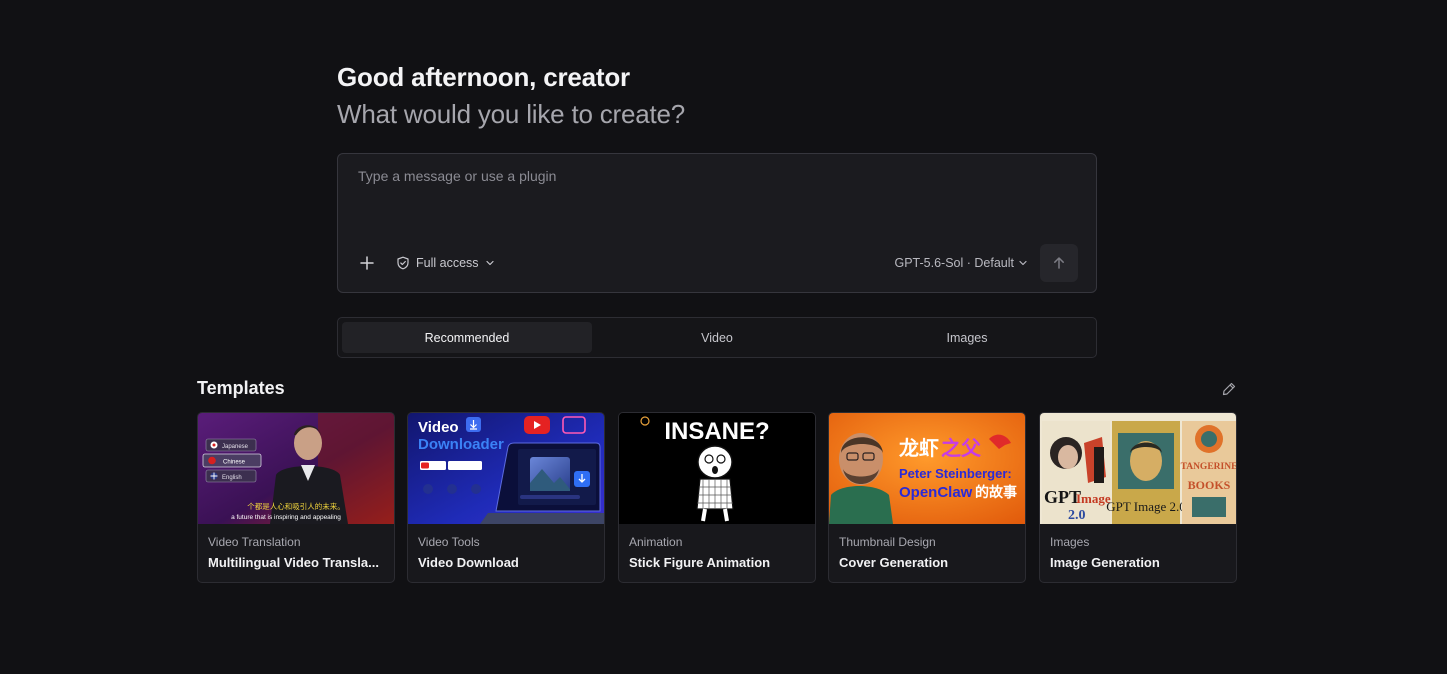 The image size is (1447, 674). Describe the element at coordinates (1070, 542) in the screenshot. I see `card-category: Images` at that location.